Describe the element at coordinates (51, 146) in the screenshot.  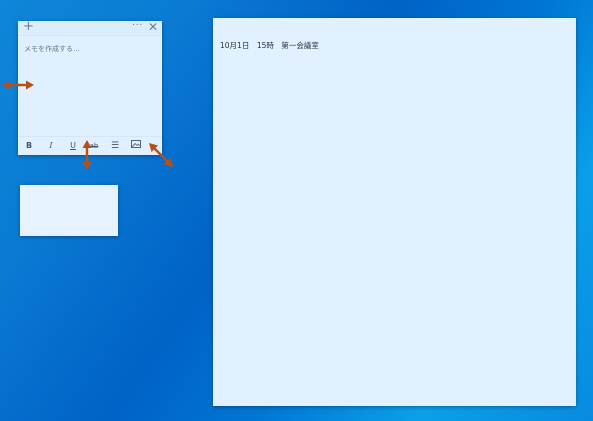
I see `italic-button: I` at that location.